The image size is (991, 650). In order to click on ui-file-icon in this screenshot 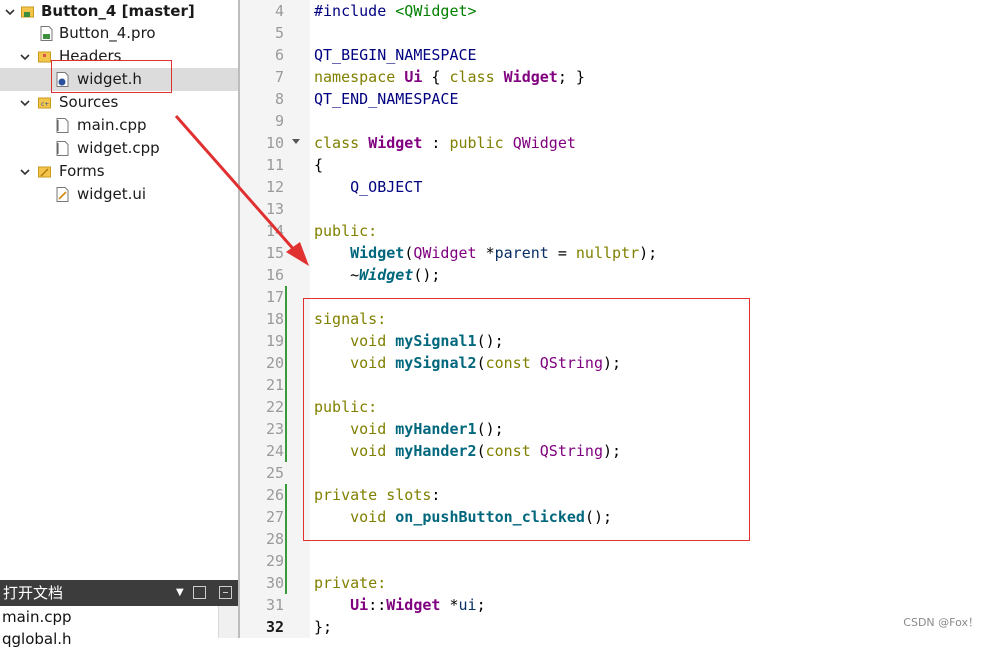, I will do `click(62, 194)`.